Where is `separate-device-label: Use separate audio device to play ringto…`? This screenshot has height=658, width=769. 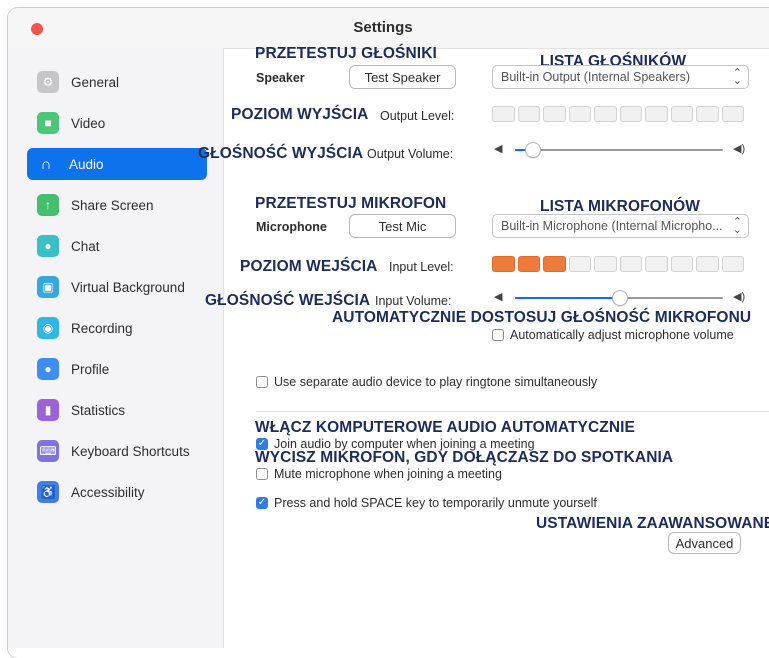 separate-device-label: Use separate audio device to play ringto… is located at coordinates (436, 382).